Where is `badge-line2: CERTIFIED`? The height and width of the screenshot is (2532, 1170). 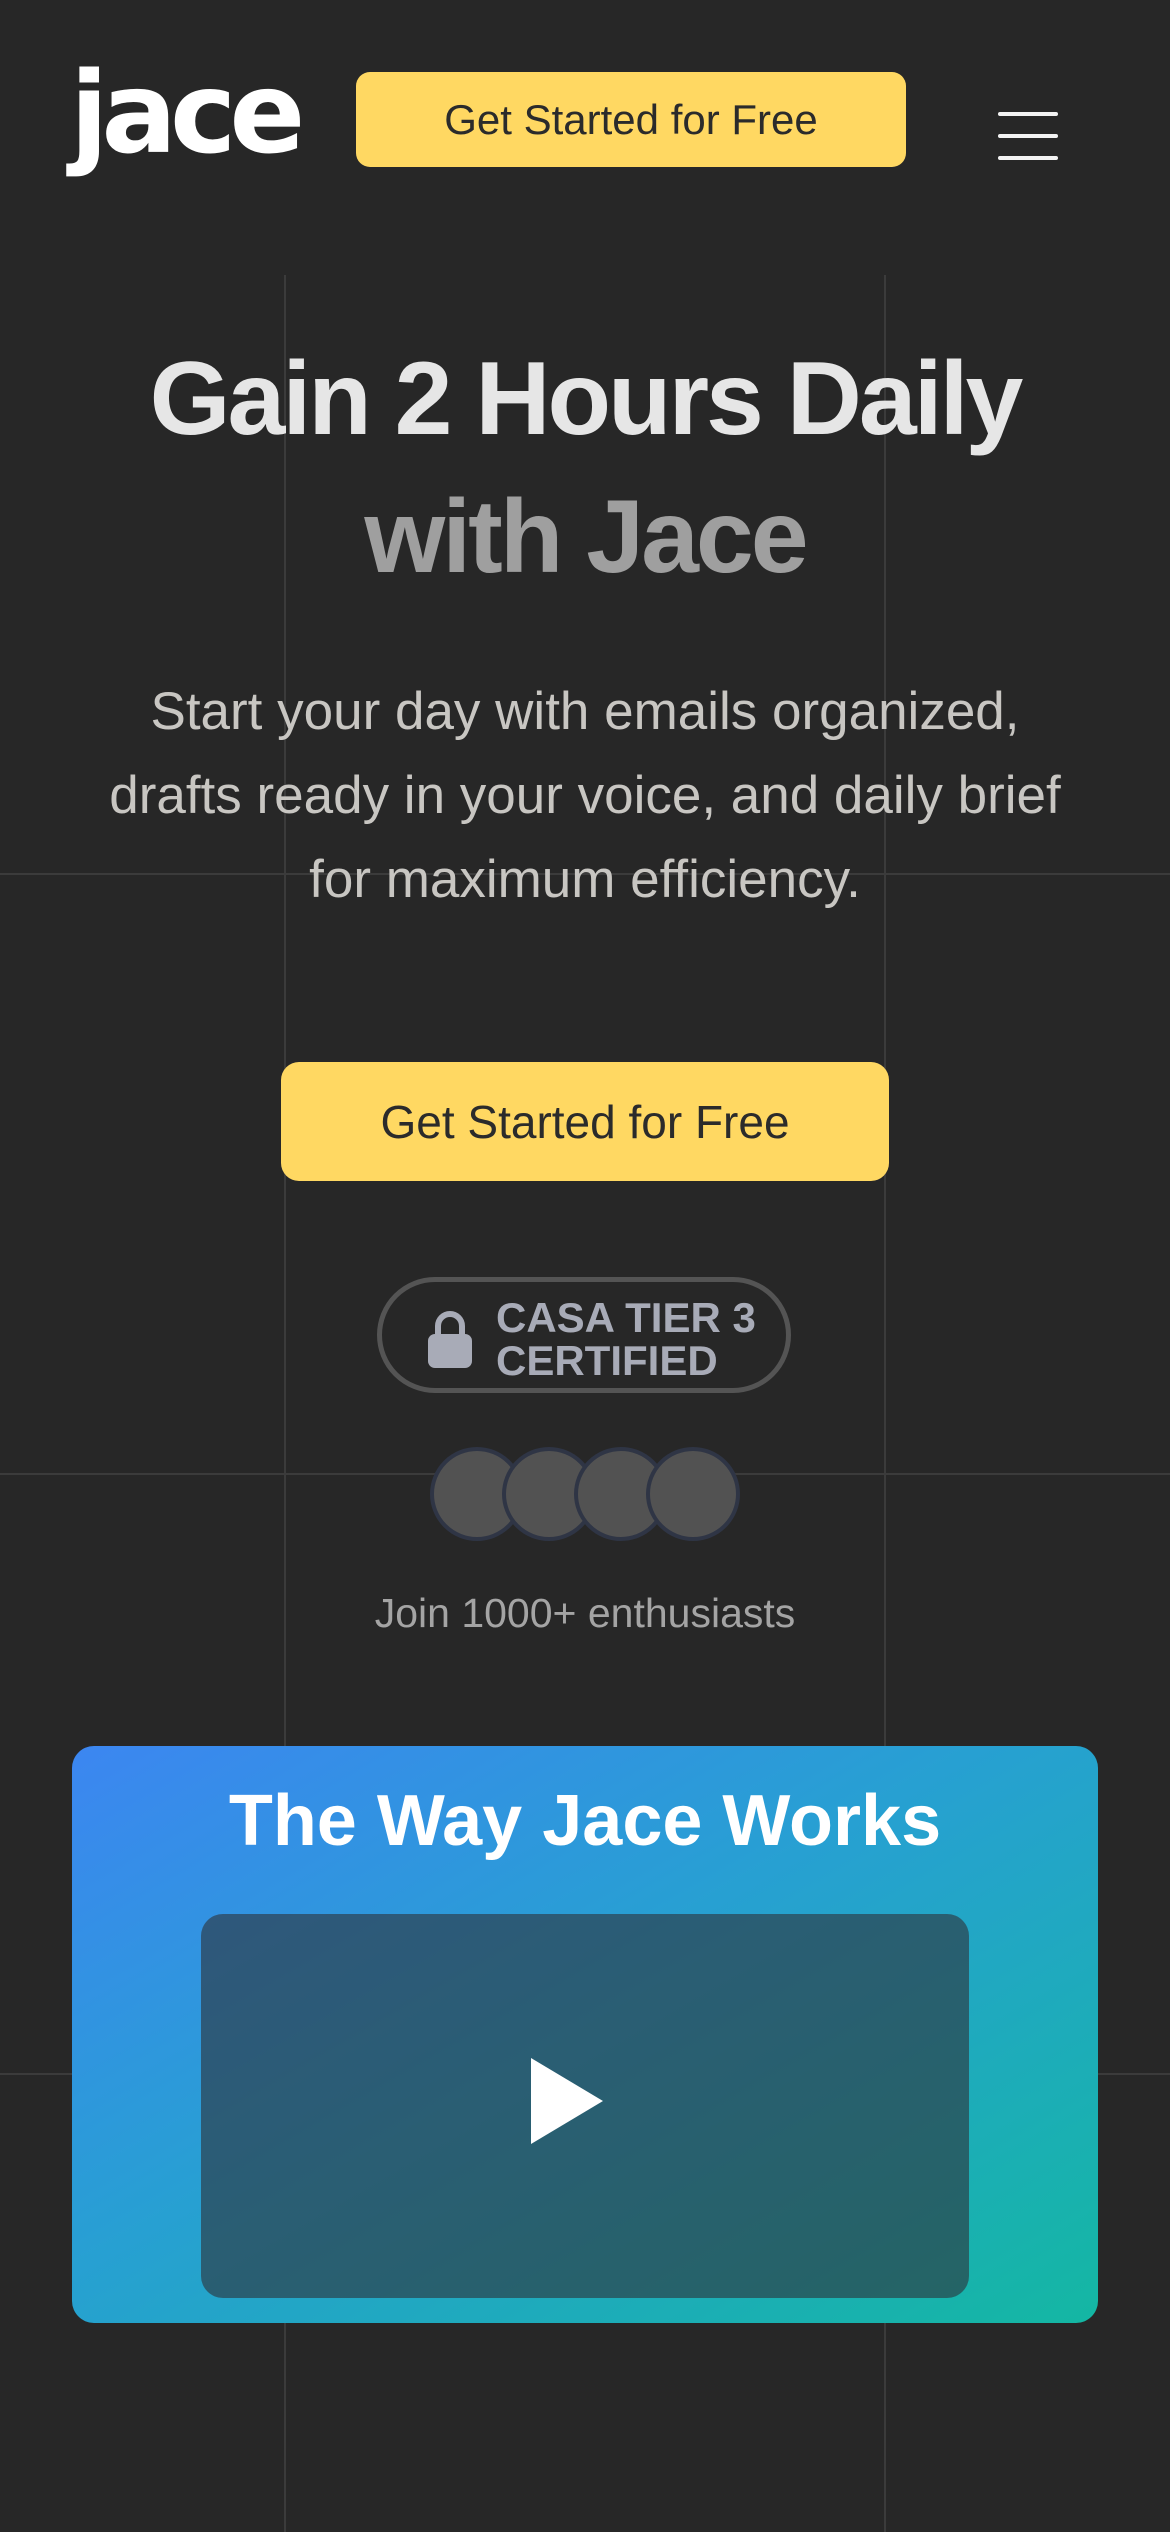
badge-line2: CERTIFIED is located at coordinates (607, 1360).